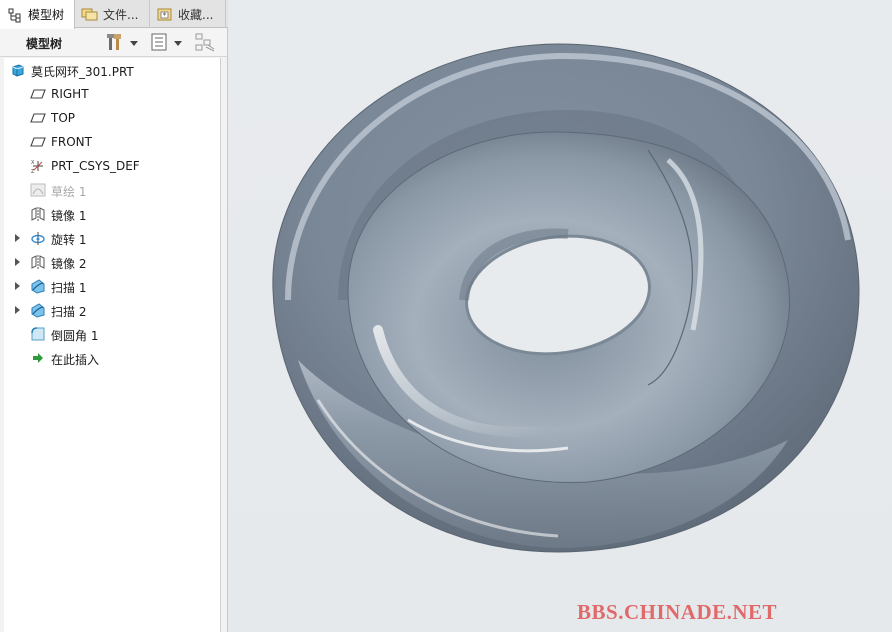  Describe the element at coordinates (82, 72) in the screenshot. I see `tree-root-label: 莫氏网环_301.PRT` at that location.